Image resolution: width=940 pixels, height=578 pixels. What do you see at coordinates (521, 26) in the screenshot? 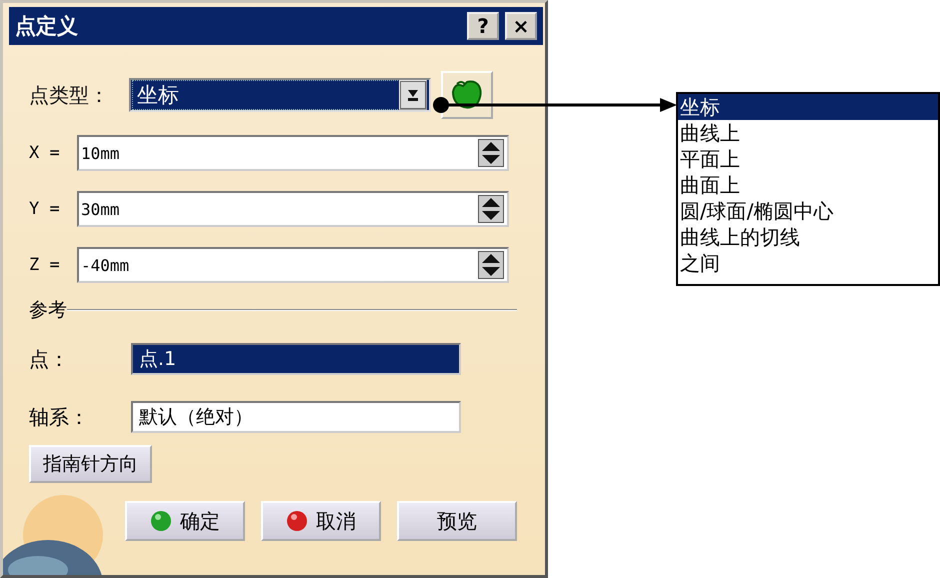
I see `close-button: ×` at bounding box center [521, 26].